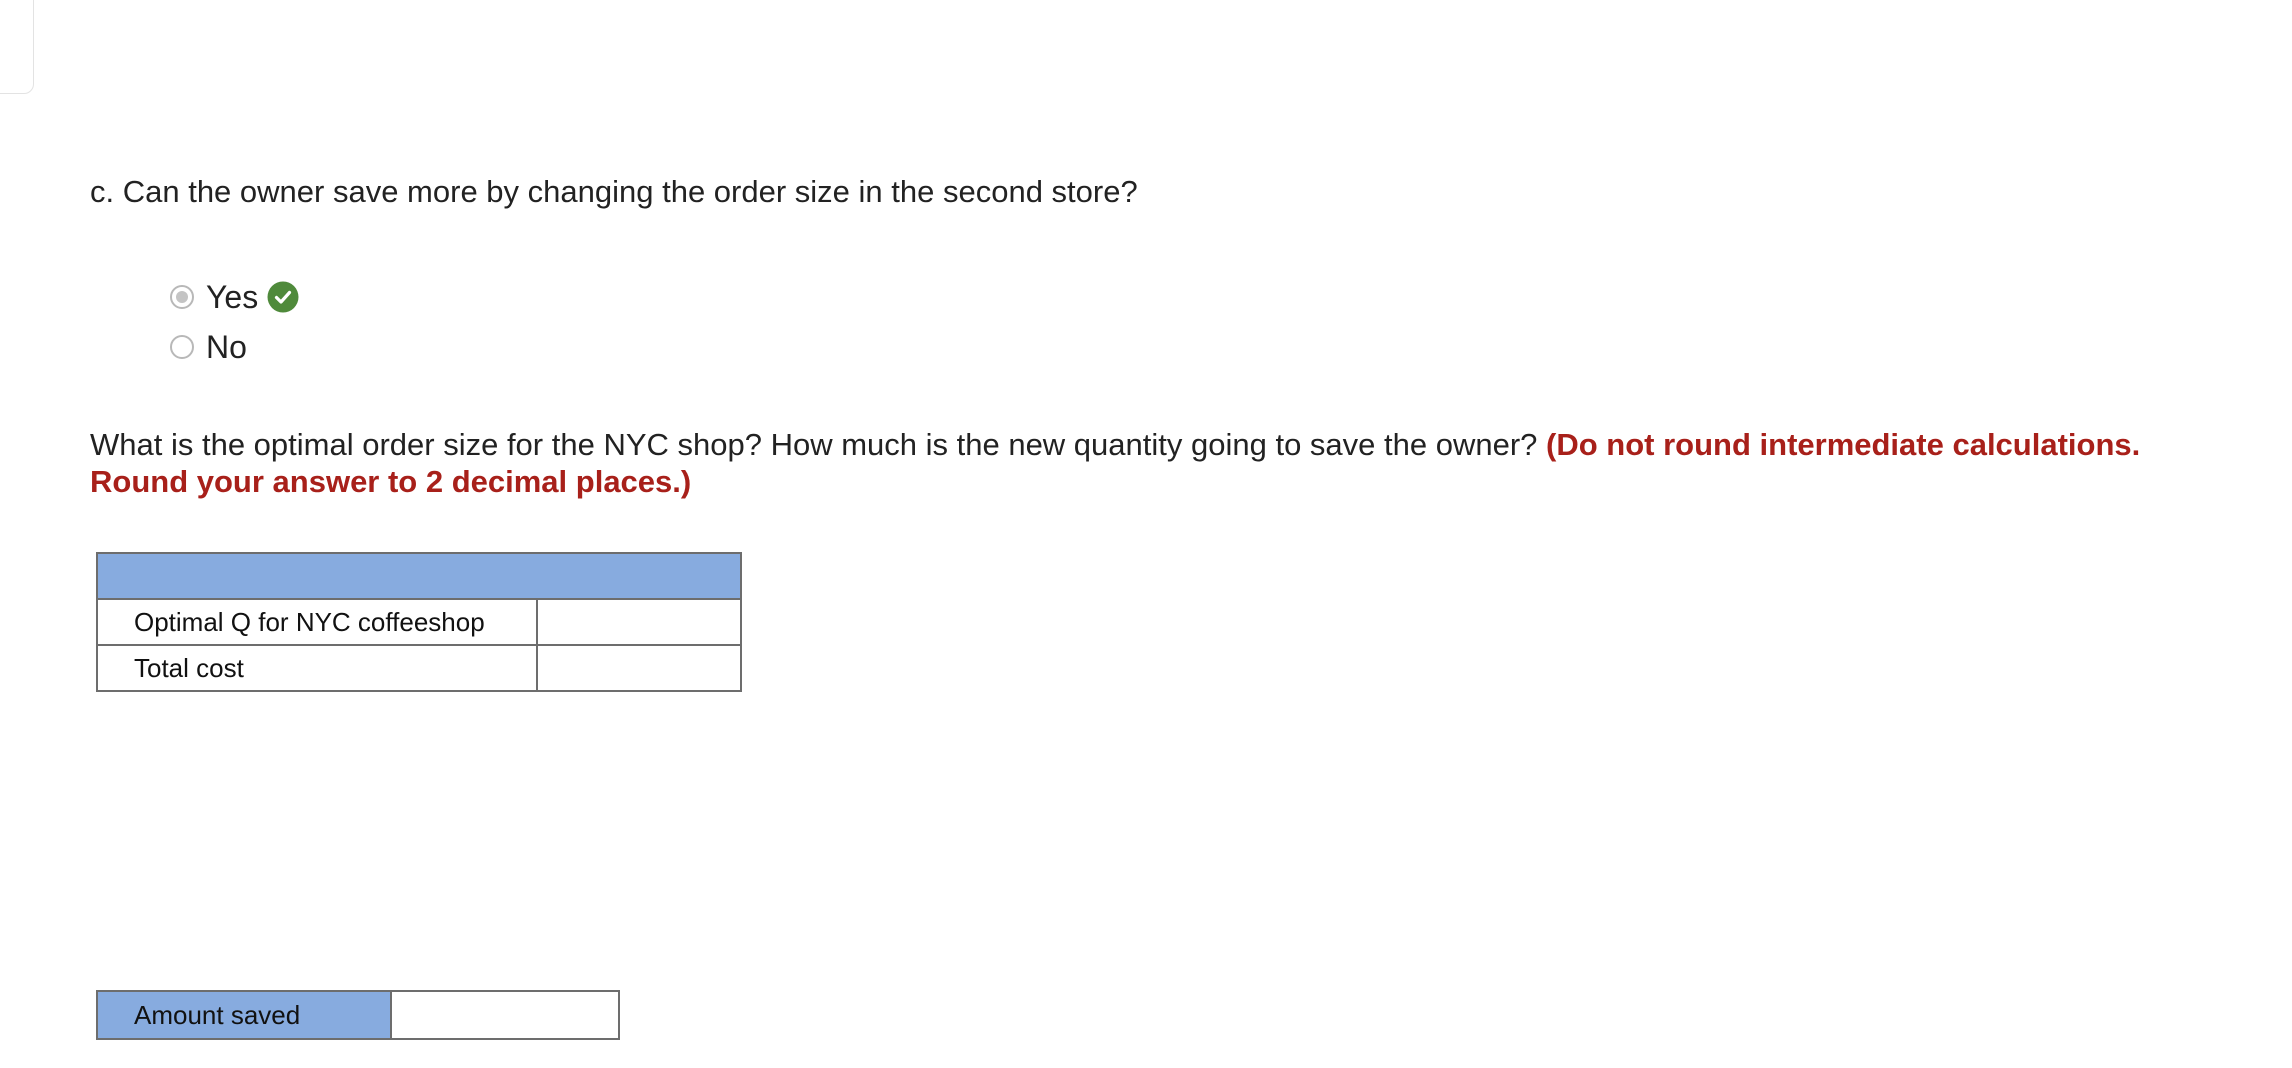 The height and width of the screenshot is (1068, 2292). I want to click on table-row: Total cost, so click(419, 668).